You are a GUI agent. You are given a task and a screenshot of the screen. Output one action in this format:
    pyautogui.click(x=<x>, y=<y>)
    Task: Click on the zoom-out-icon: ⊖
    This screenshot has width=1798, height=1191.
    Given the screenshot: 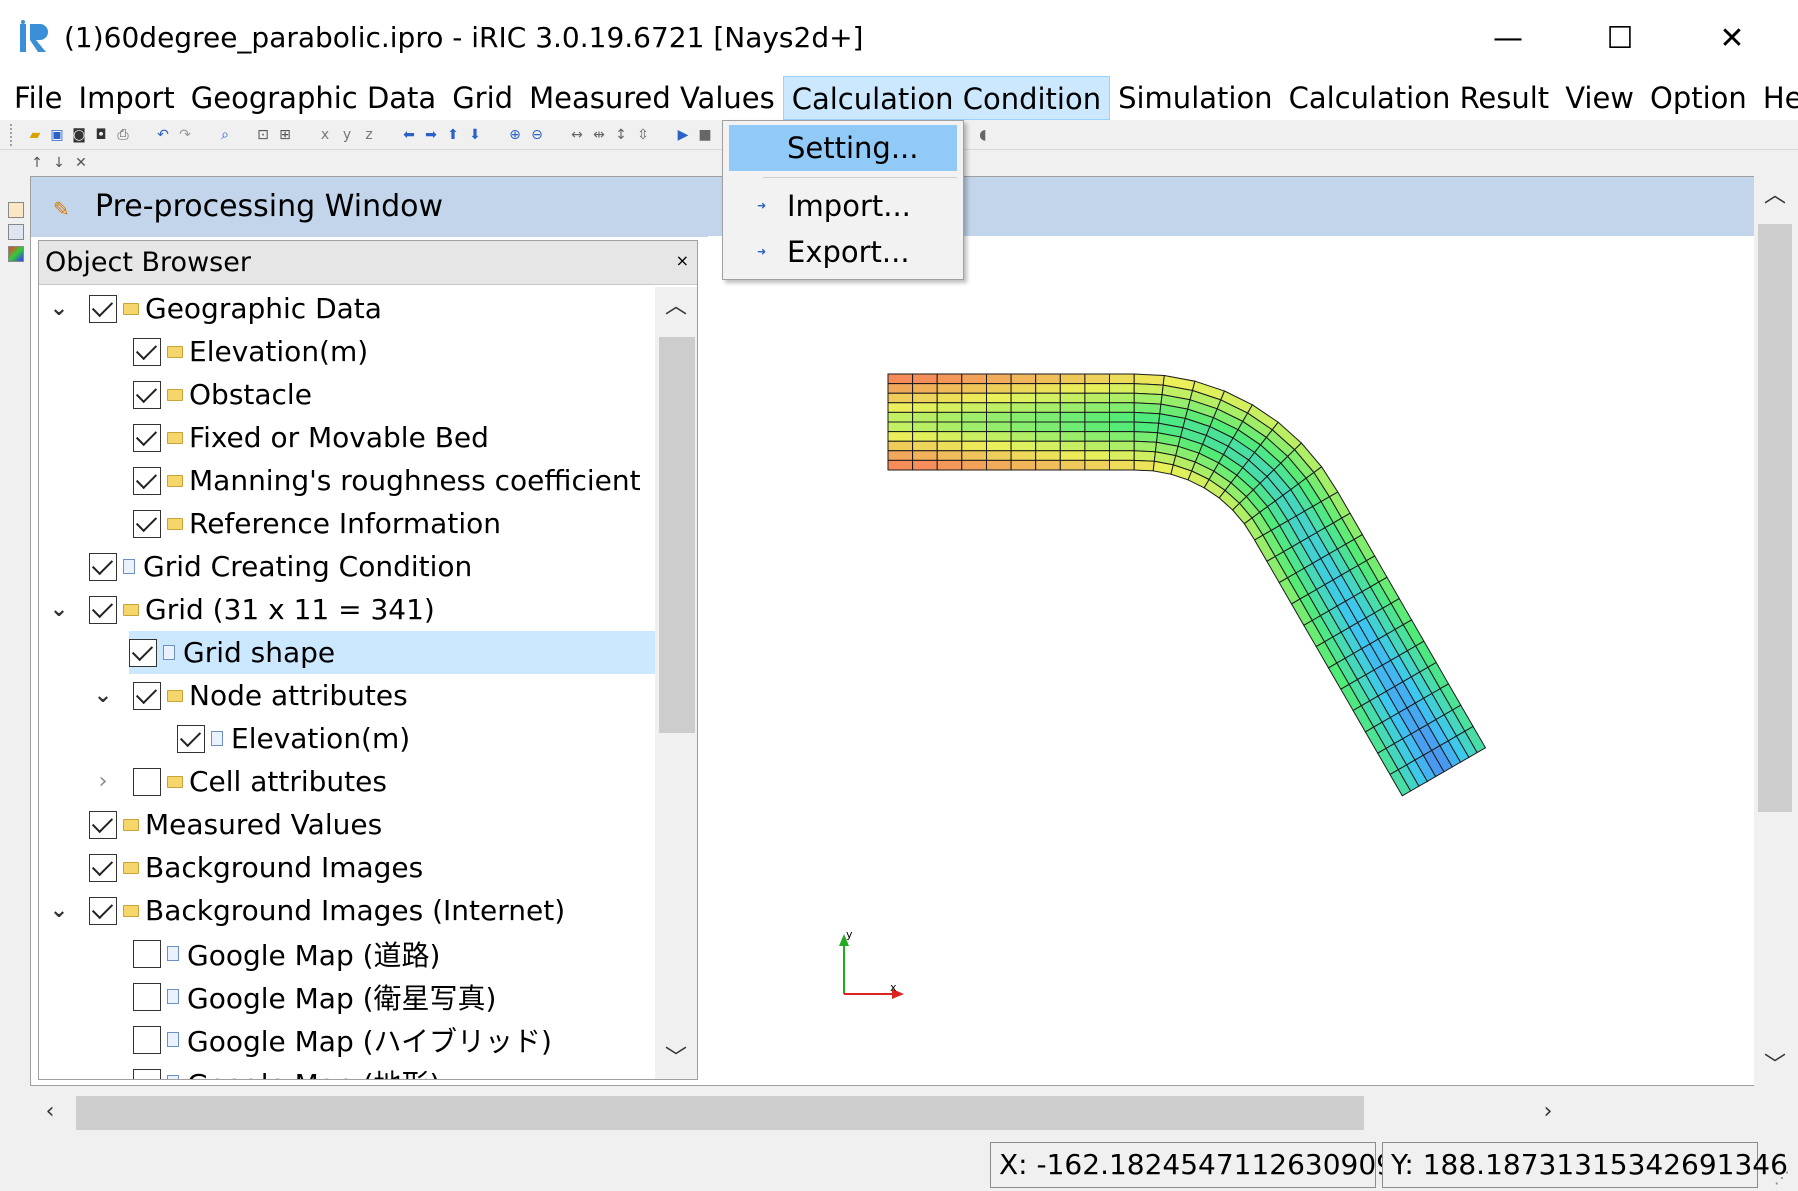 What is the action you would take?
    pyautogui.click(x=537, y=135)
    